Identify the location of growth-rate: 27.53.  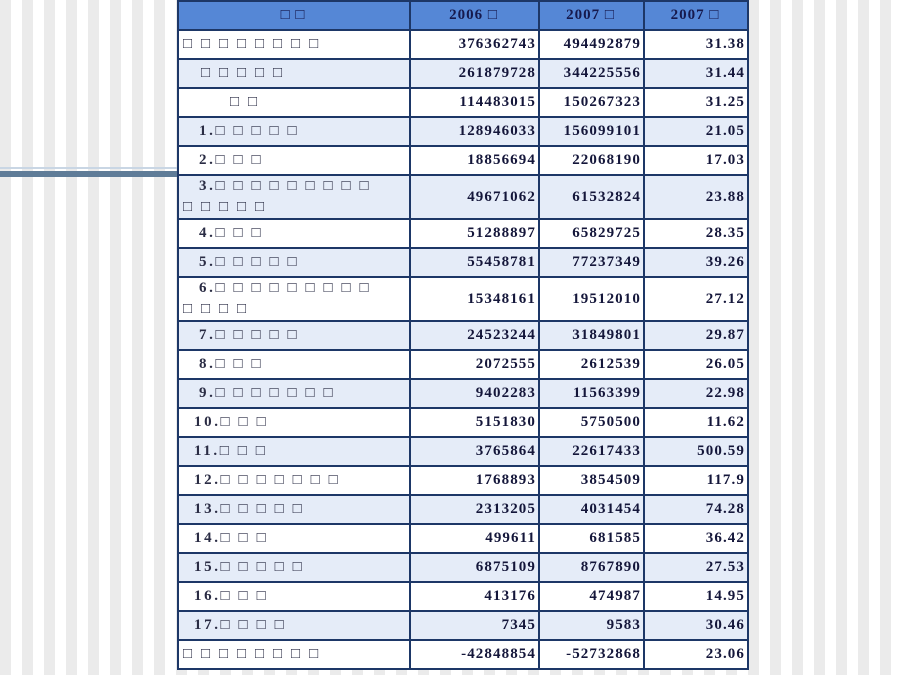
(696, 567).